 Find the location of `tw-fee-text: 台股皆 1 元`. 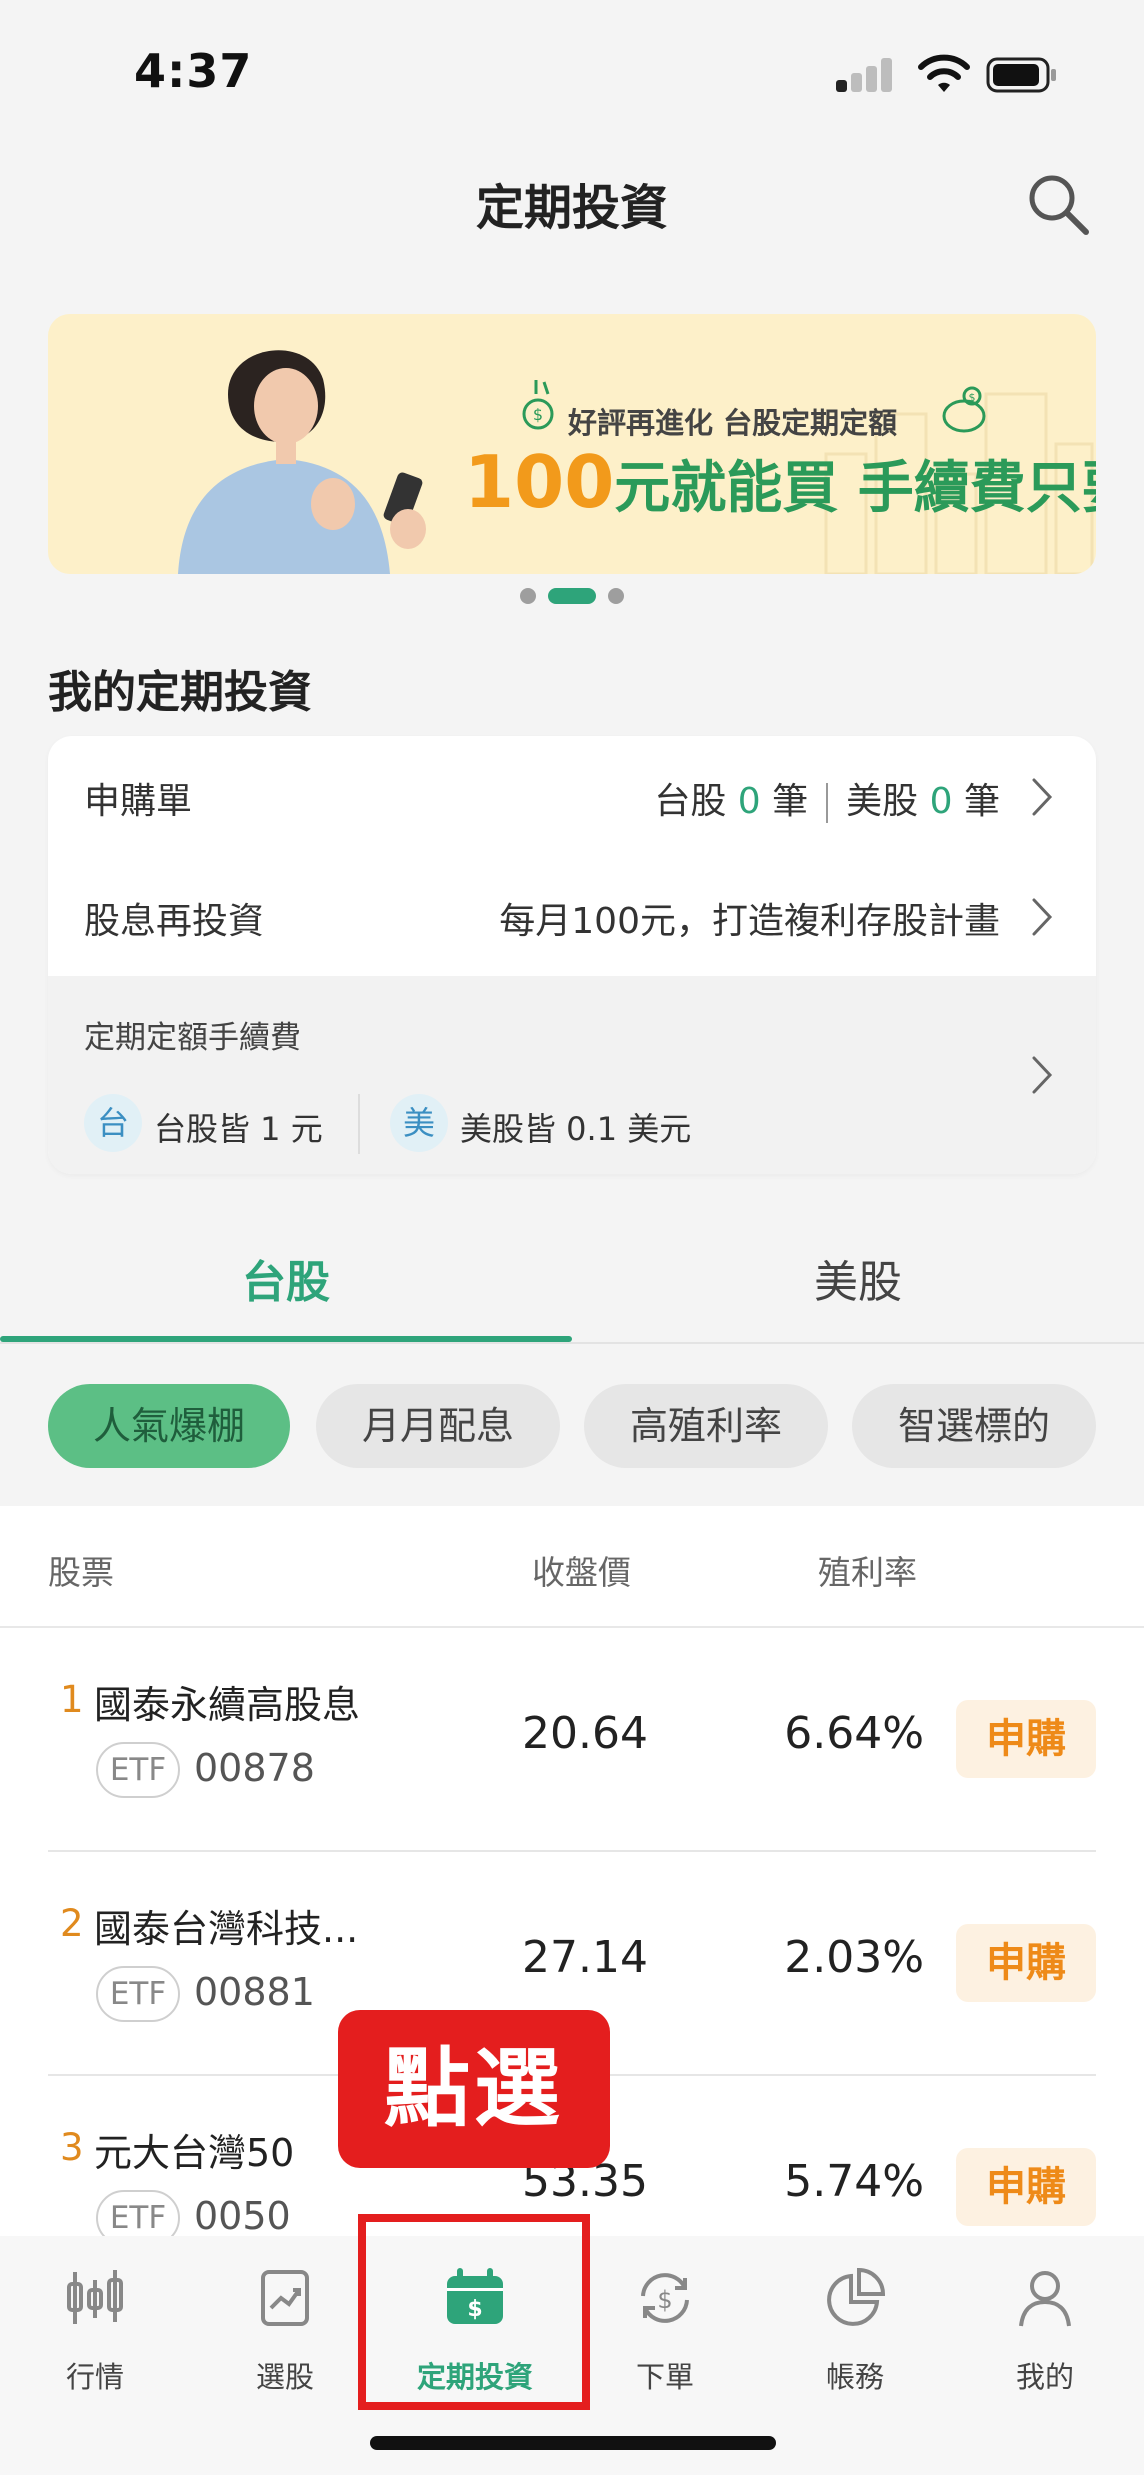

tw-fee-text: 台股皆 1 元 is located at coordinates (238, 1129).